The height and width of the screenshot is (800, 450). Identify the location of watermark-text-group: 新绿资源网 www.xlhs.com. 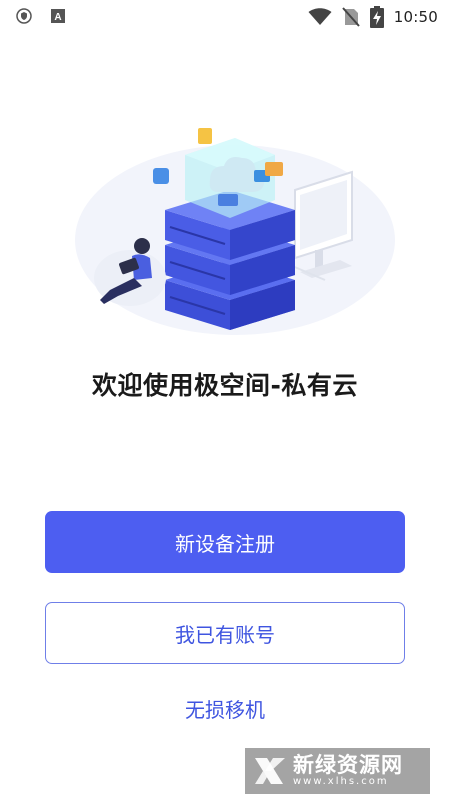
(348, 770).